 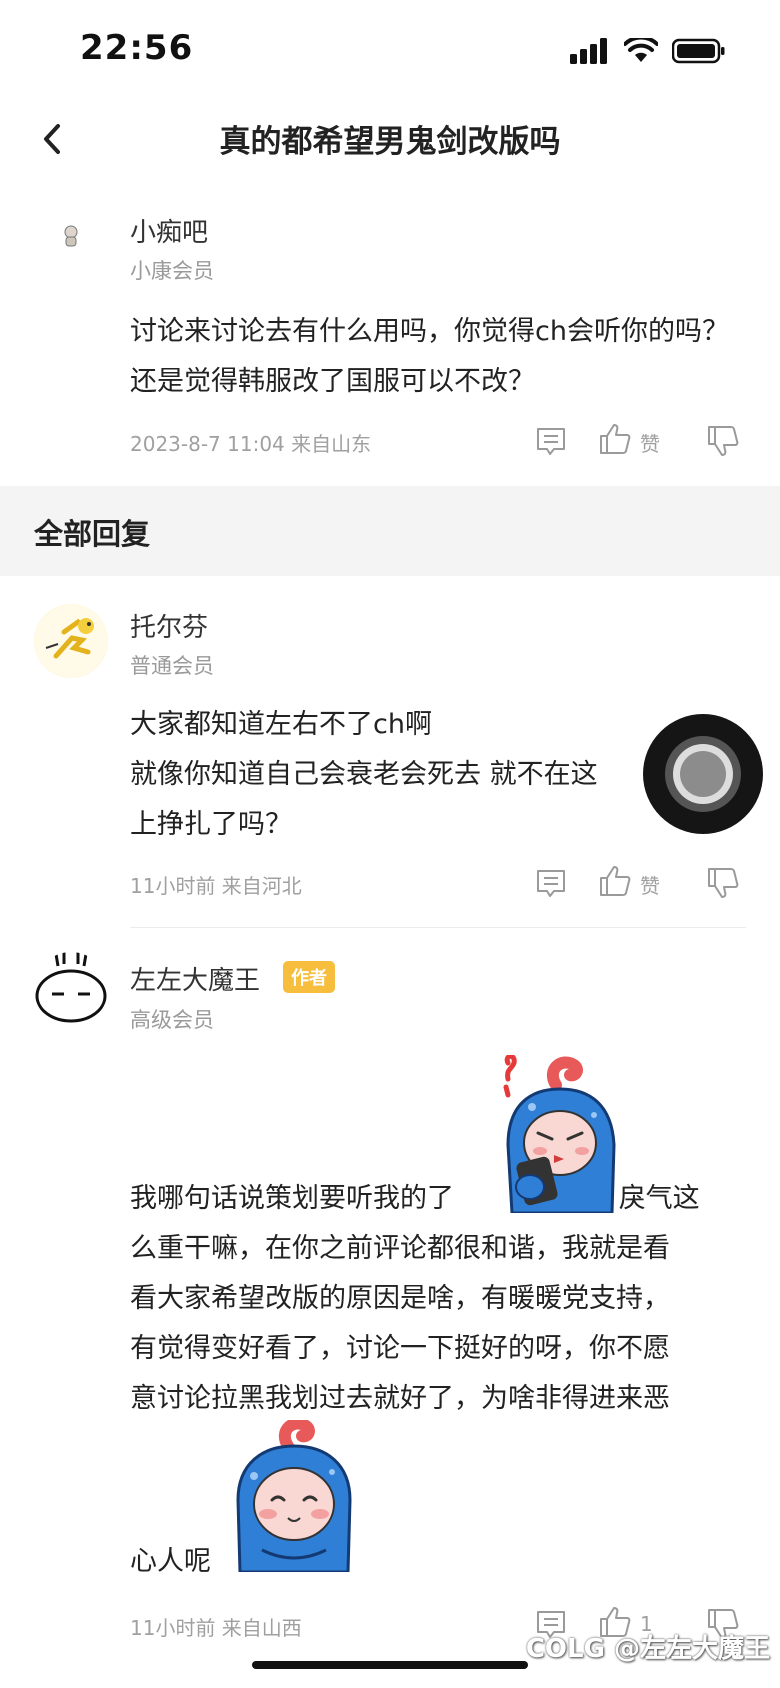 I want to click on member-level: 普通会员, so click(x=172, y=666).